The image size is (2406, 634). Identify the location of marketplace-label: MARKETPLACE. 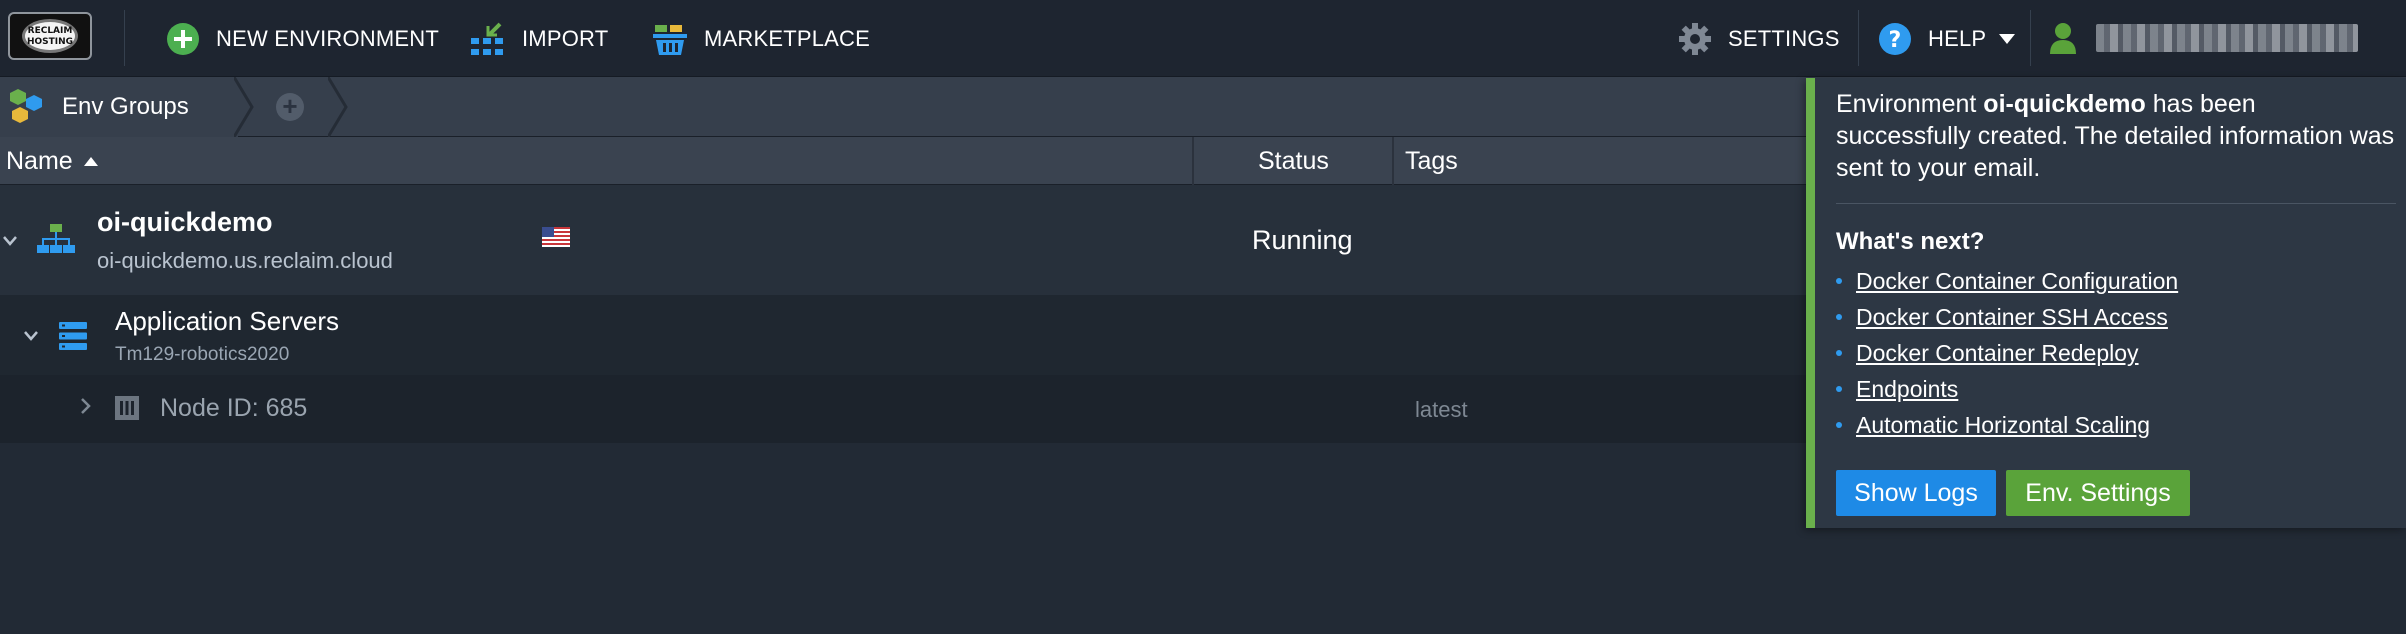
(787, 38).